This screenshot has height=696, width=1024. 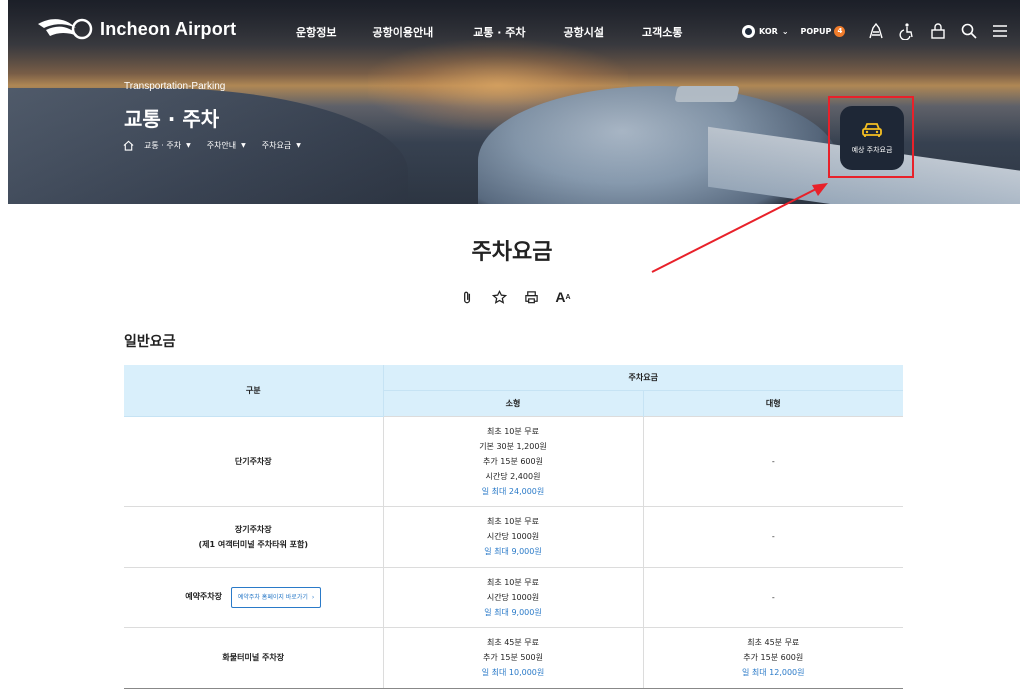 What do you see at coordinates (1000, 31) in the screenshot?
I see `menu-icon` at bounding box center [1000, 31].